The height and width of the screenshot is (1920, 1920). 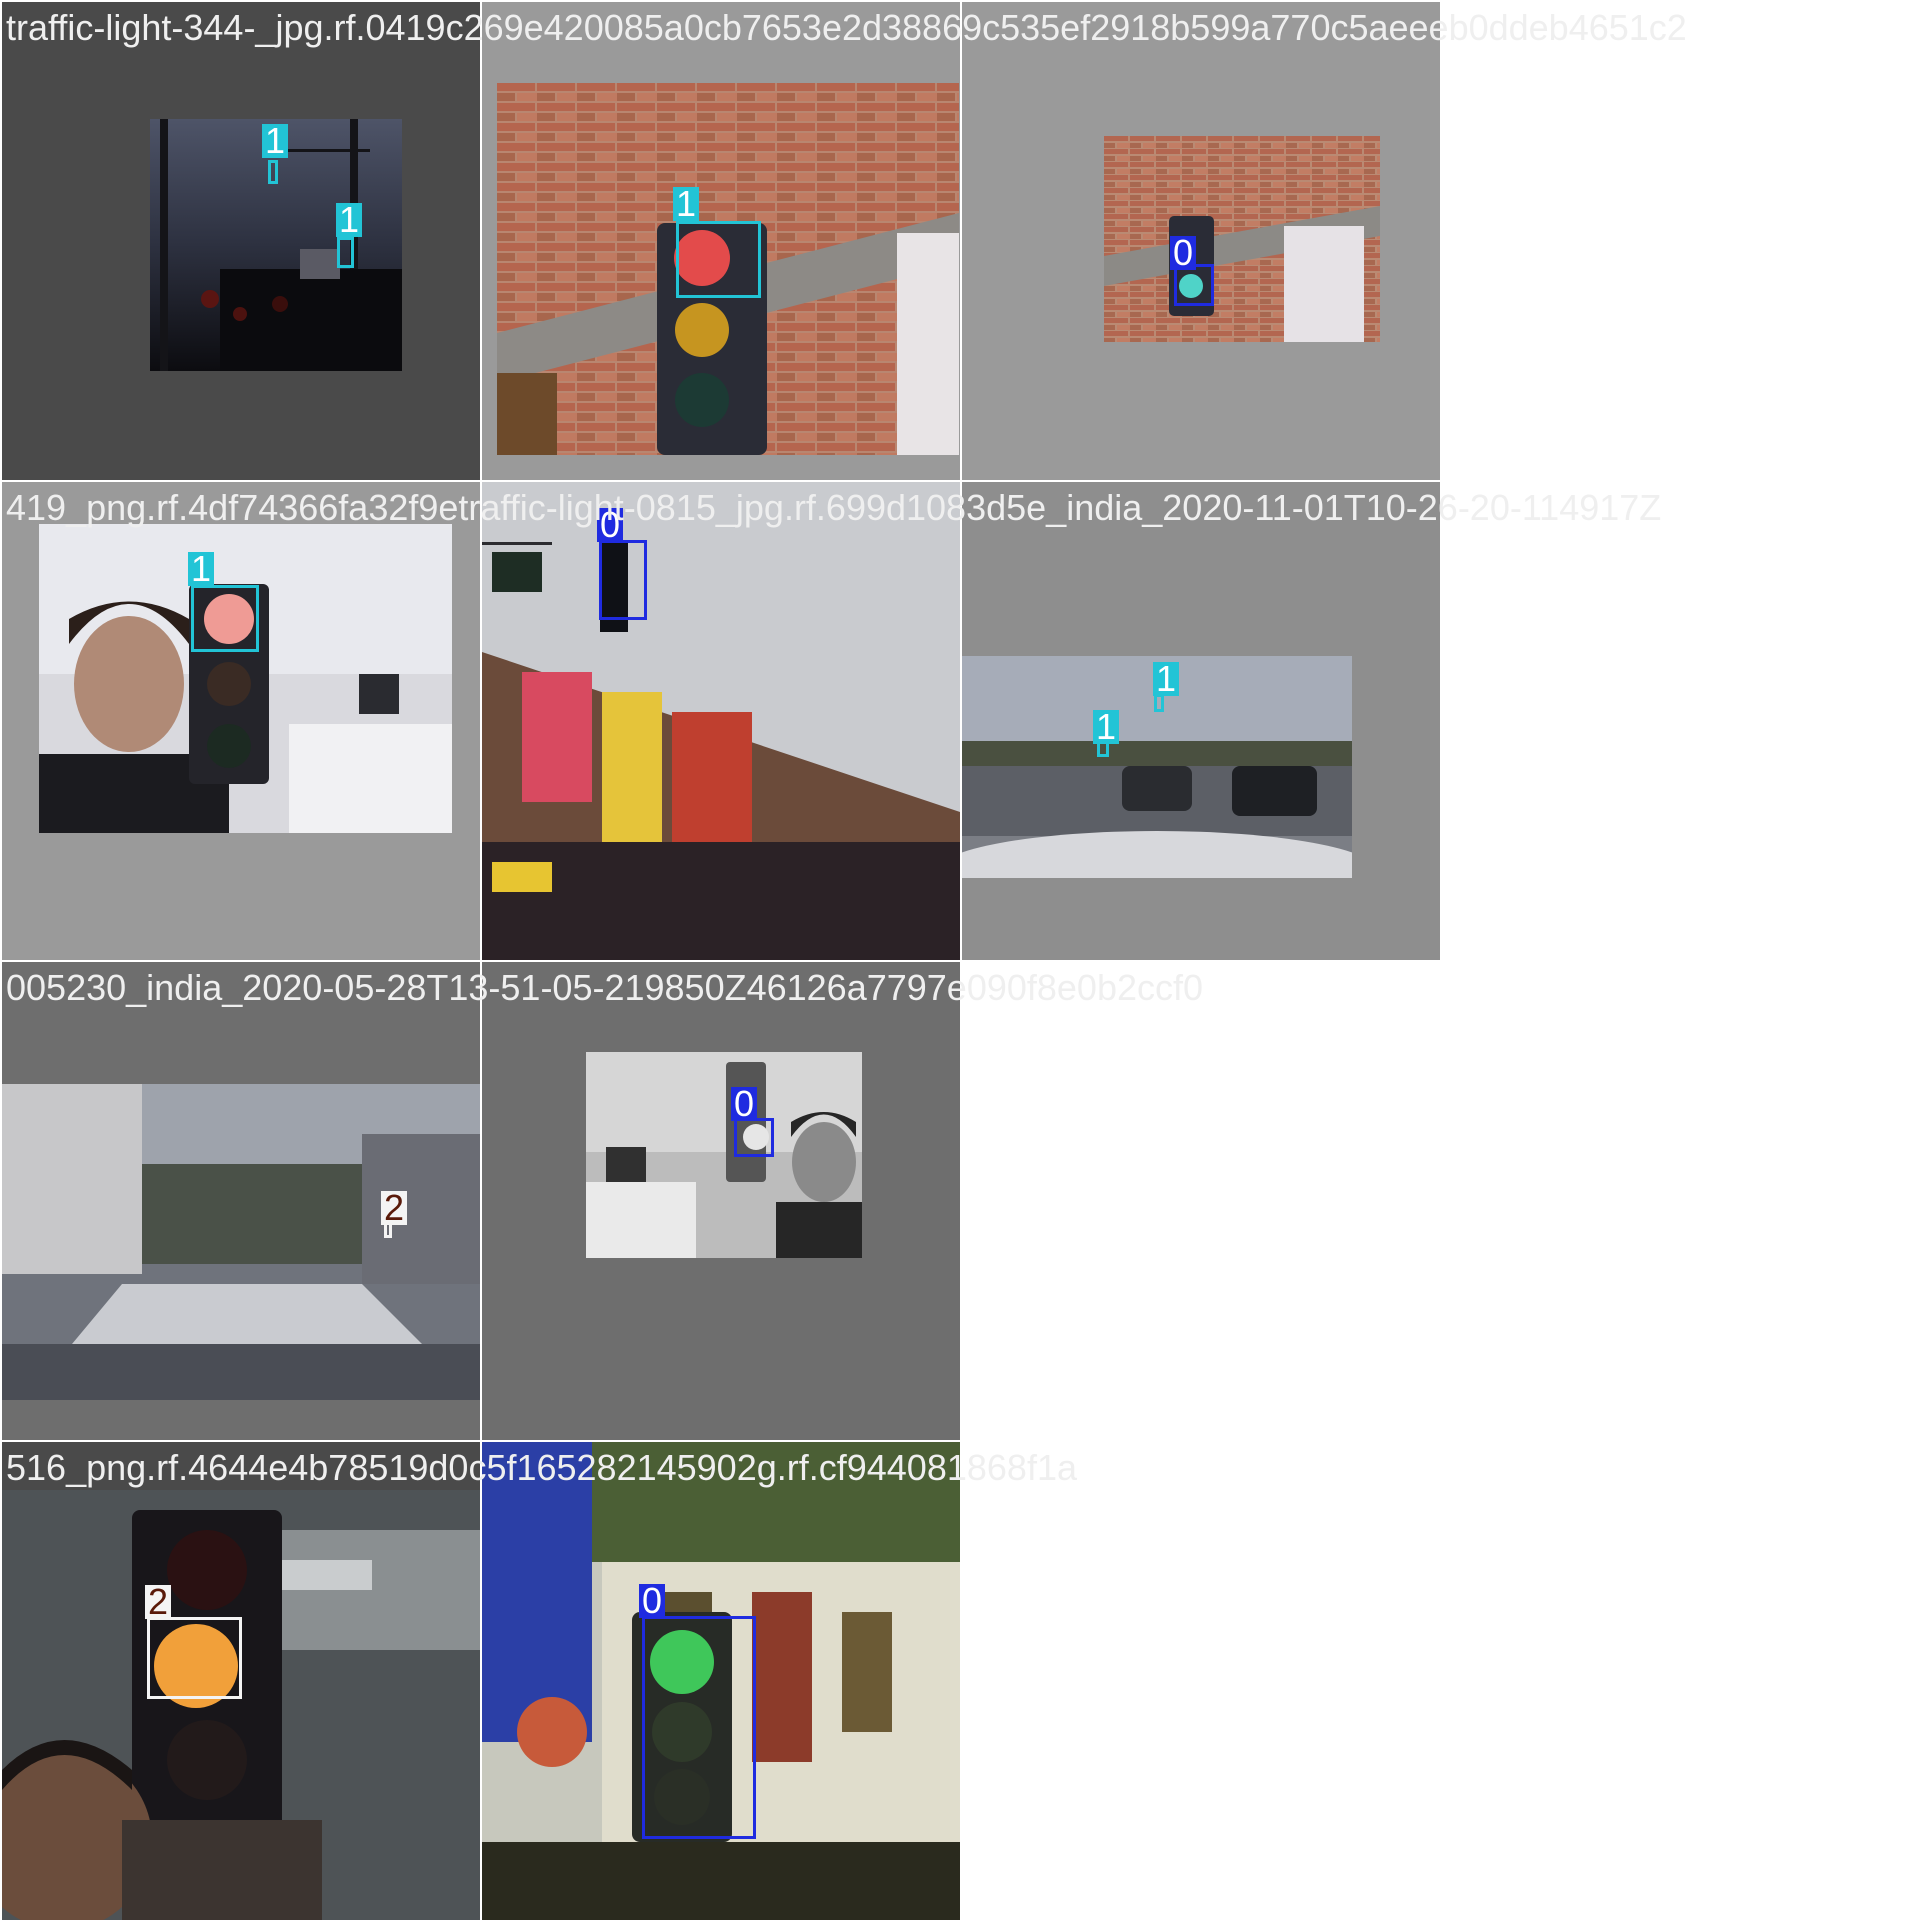 What do you see at coordinates (724, 1155) in the screenshot?
I see `grayscale-lab-photo` at bounding box center [724, 1155].